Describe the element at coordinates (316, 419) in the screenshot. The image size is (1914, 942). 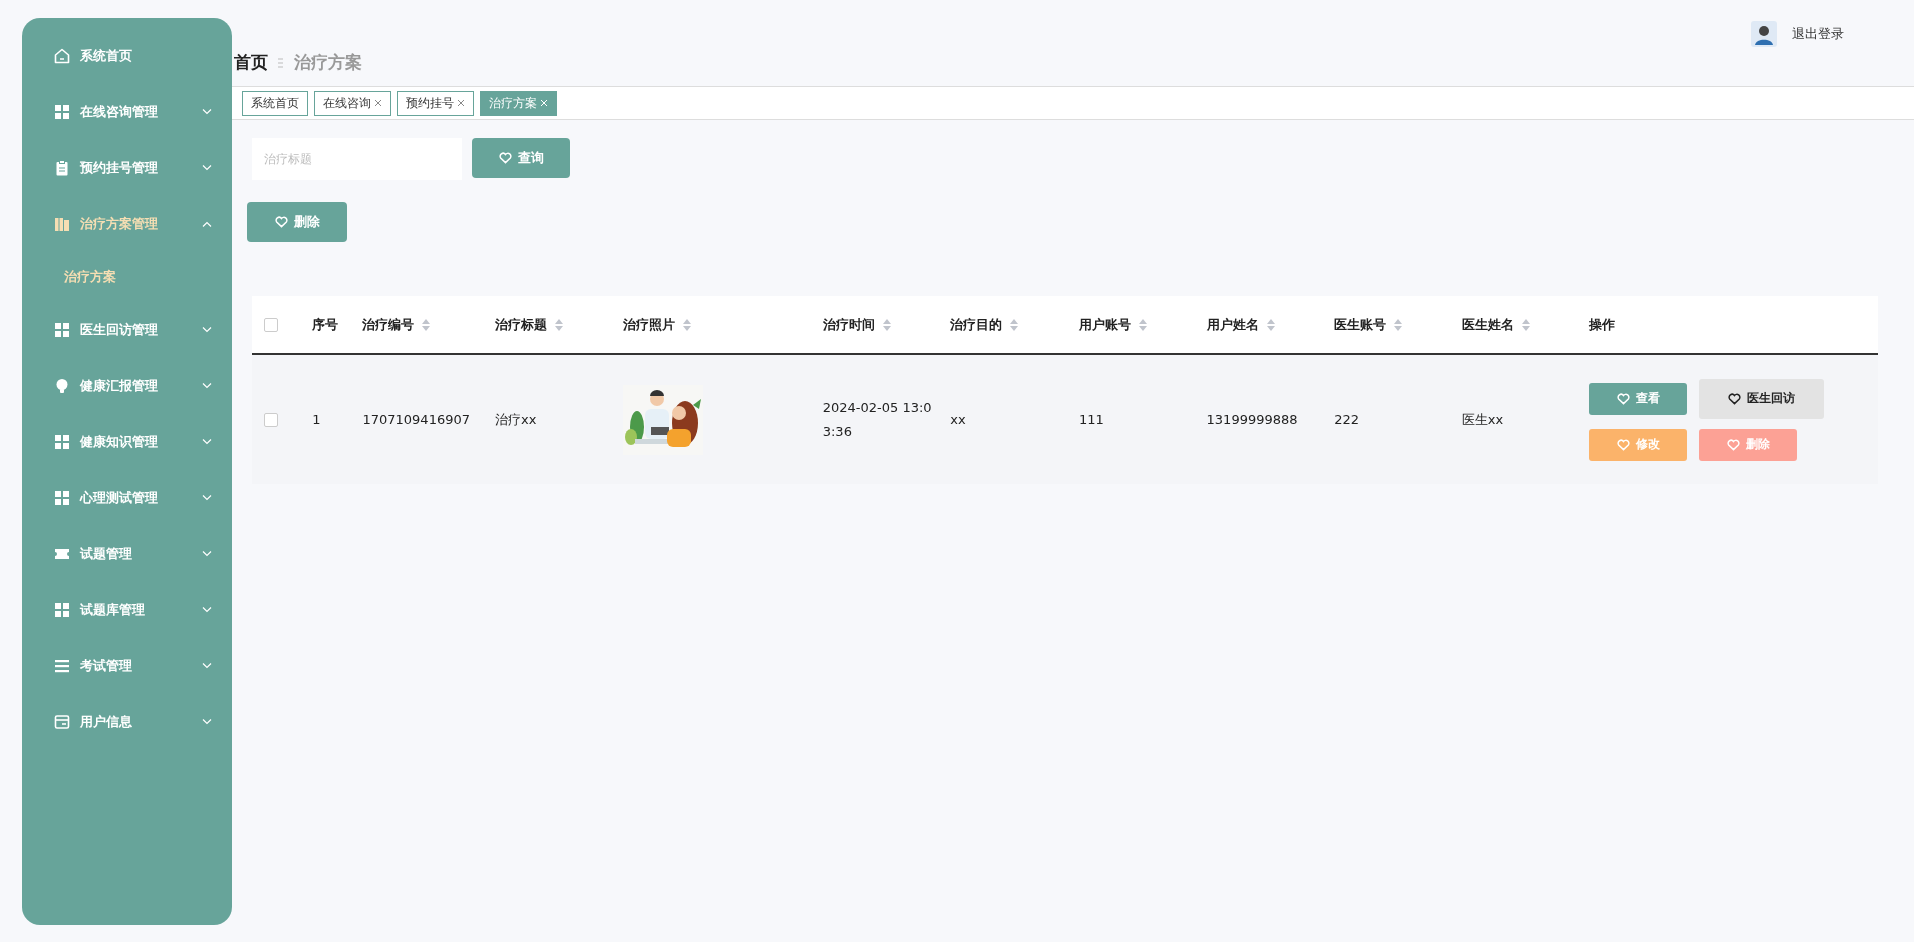
I see `table-cell: 1` at that location.